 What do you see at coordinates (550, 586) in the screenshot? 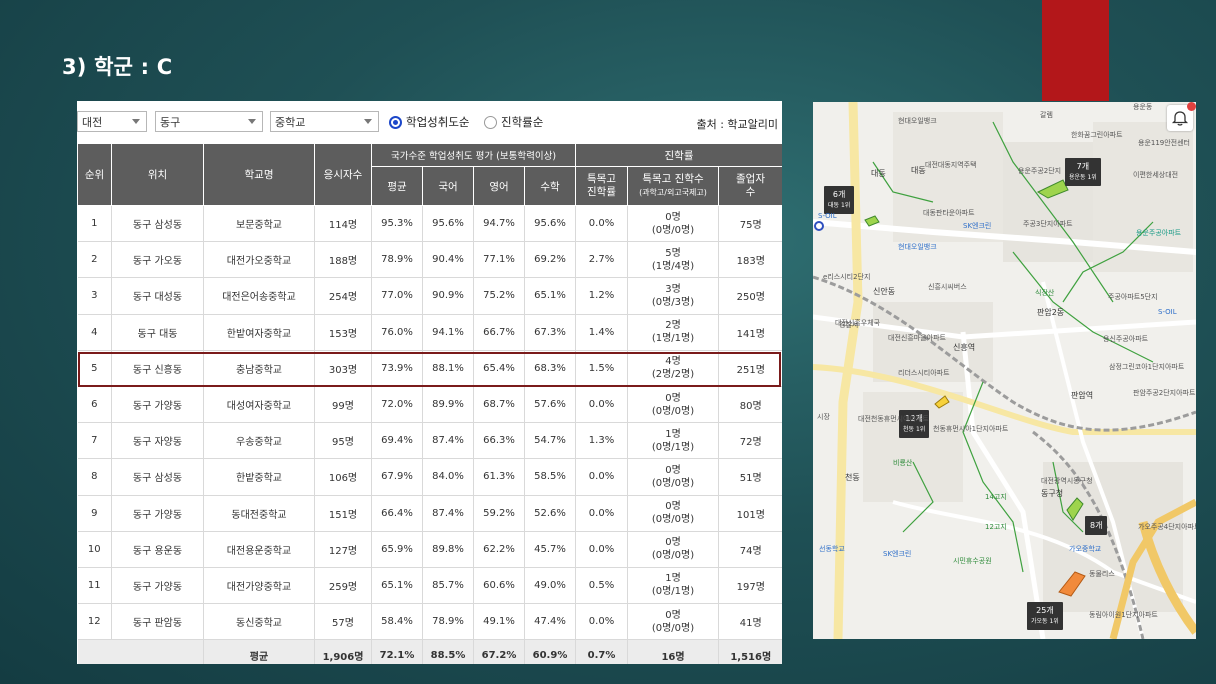
I see `cell-math: 49.0%` at bounding box center [550, 586].